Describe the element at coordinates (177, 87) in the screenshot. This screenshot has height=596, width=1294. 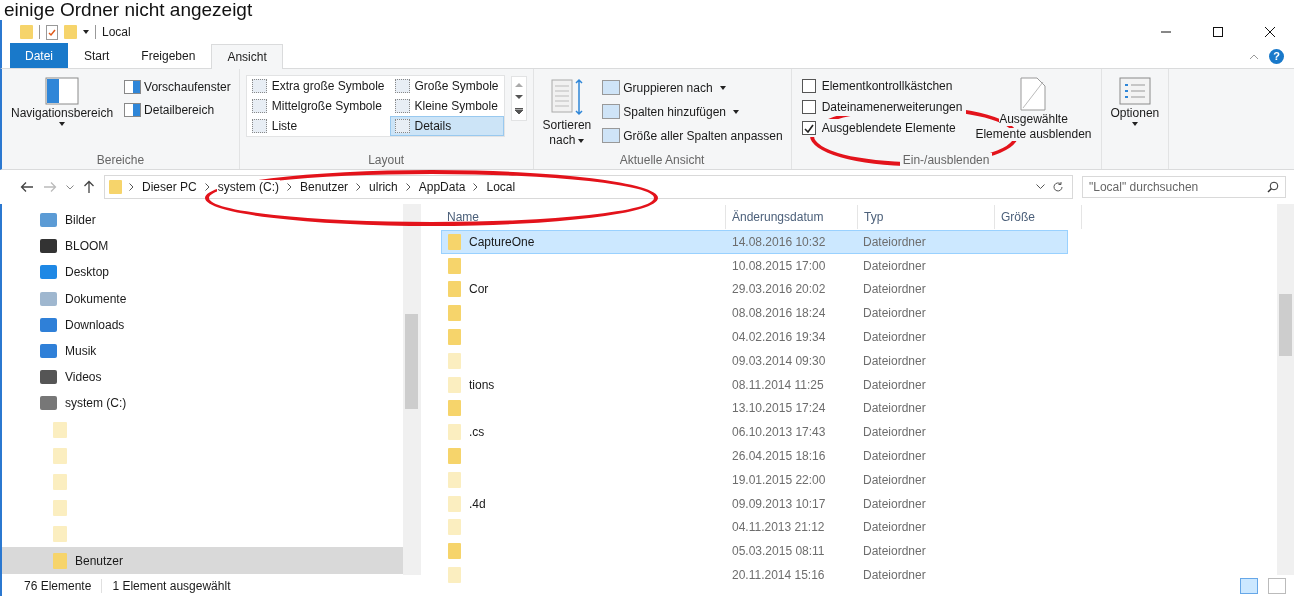
I see `pane-button: Vorschaufenster` at that location.